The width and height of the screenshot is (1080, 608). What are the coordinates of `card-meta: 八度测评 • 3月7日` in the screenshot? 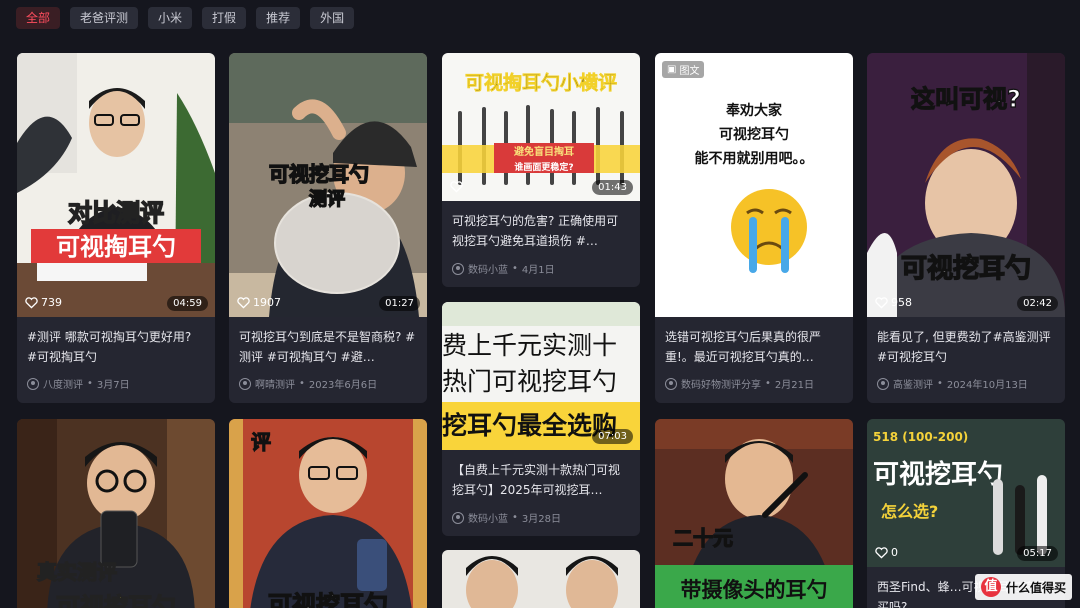 It's located at (118, 383).